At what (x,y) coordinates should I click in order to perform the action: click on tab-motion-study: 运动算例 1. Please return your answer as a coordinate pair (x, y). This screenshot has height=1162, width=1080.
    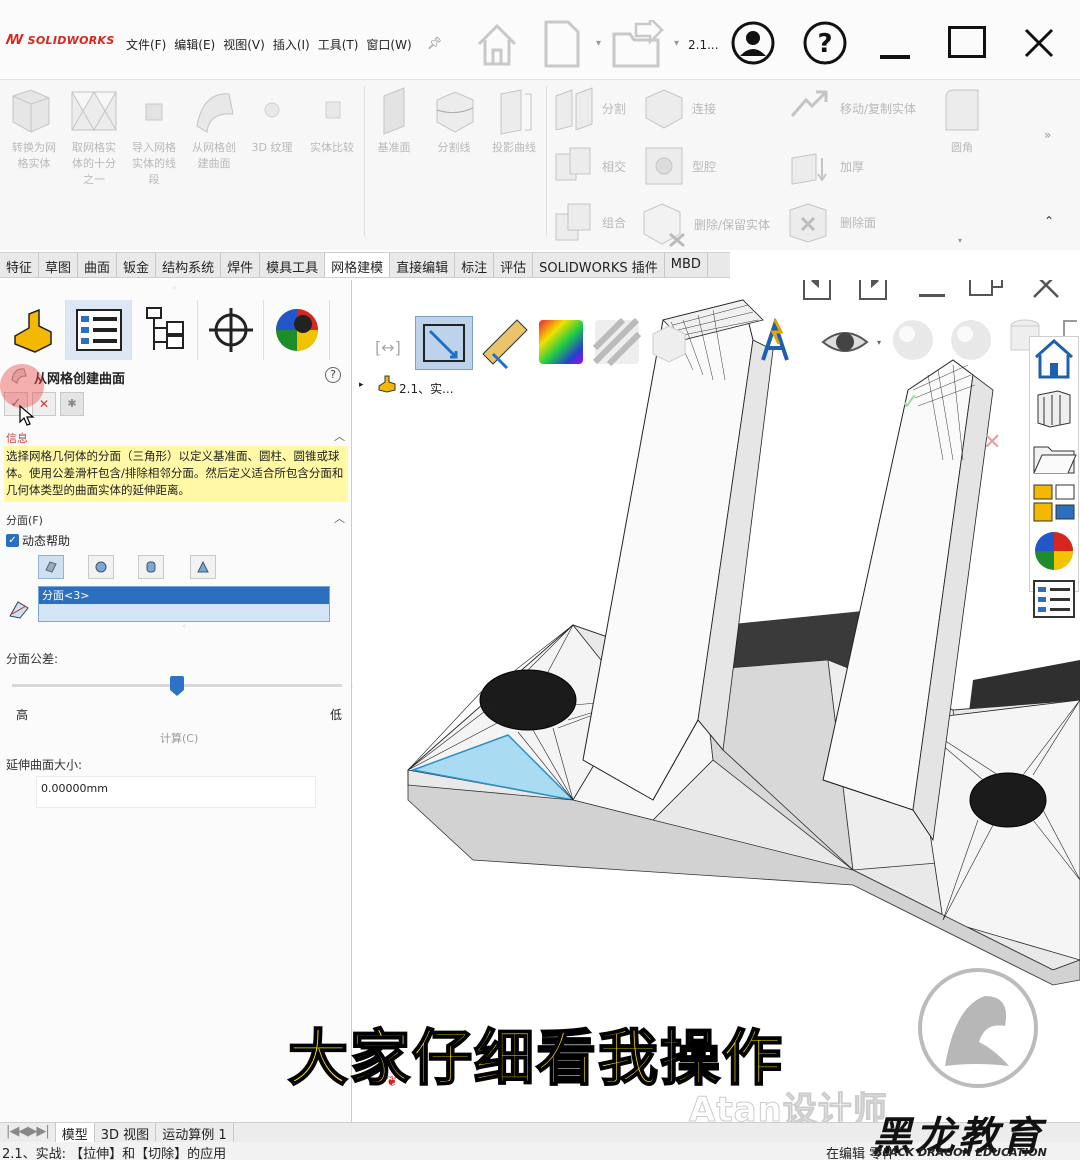
    Looking at the image, I should click on (195, 1133).